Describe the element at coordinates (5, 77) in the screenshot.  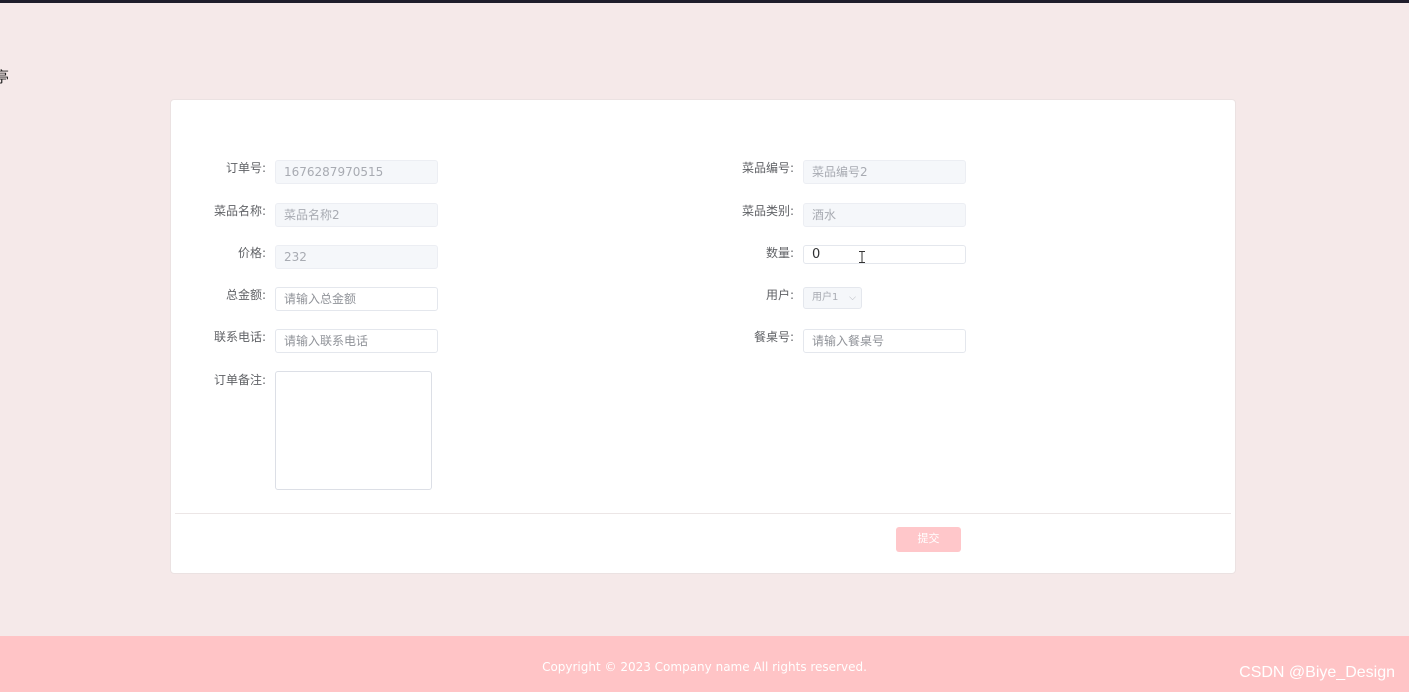
I see `edge-character: 亭` at that location.